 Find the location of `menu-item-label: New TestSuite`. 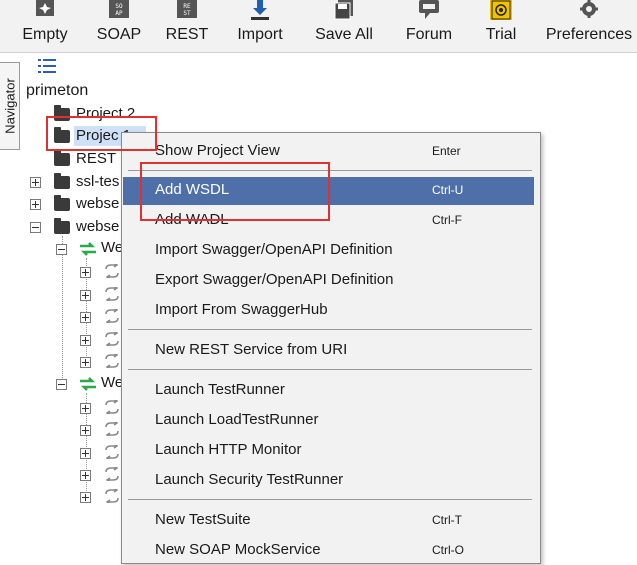

menu-item-label: New TestSuite is located at coordinates (203, 519).